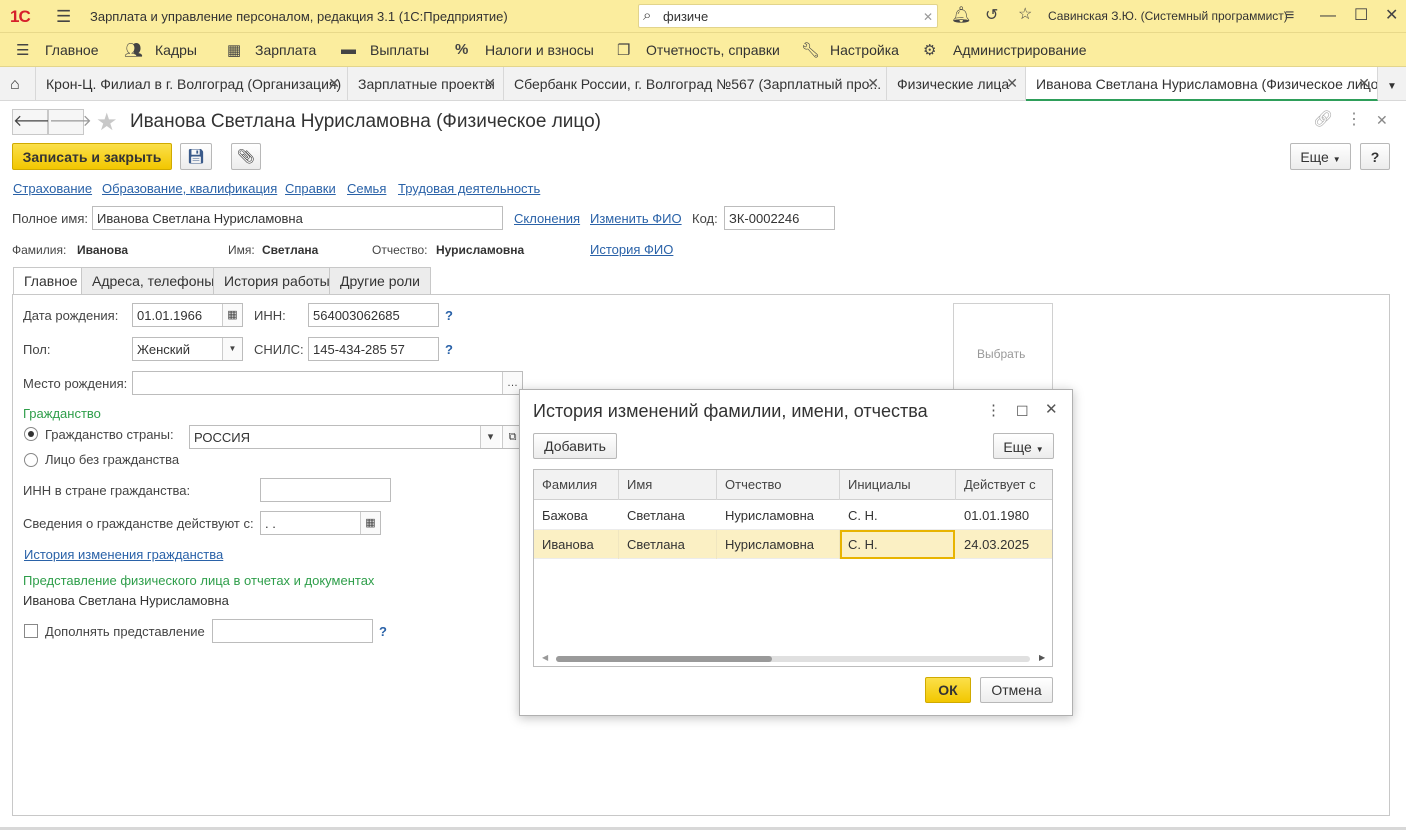 The width and height of the screenshot is (1406, 830). Describe the element at coordinates (539, 50) in the screenshot. I see `menu-taxes: Налоги и взносы` at that location.